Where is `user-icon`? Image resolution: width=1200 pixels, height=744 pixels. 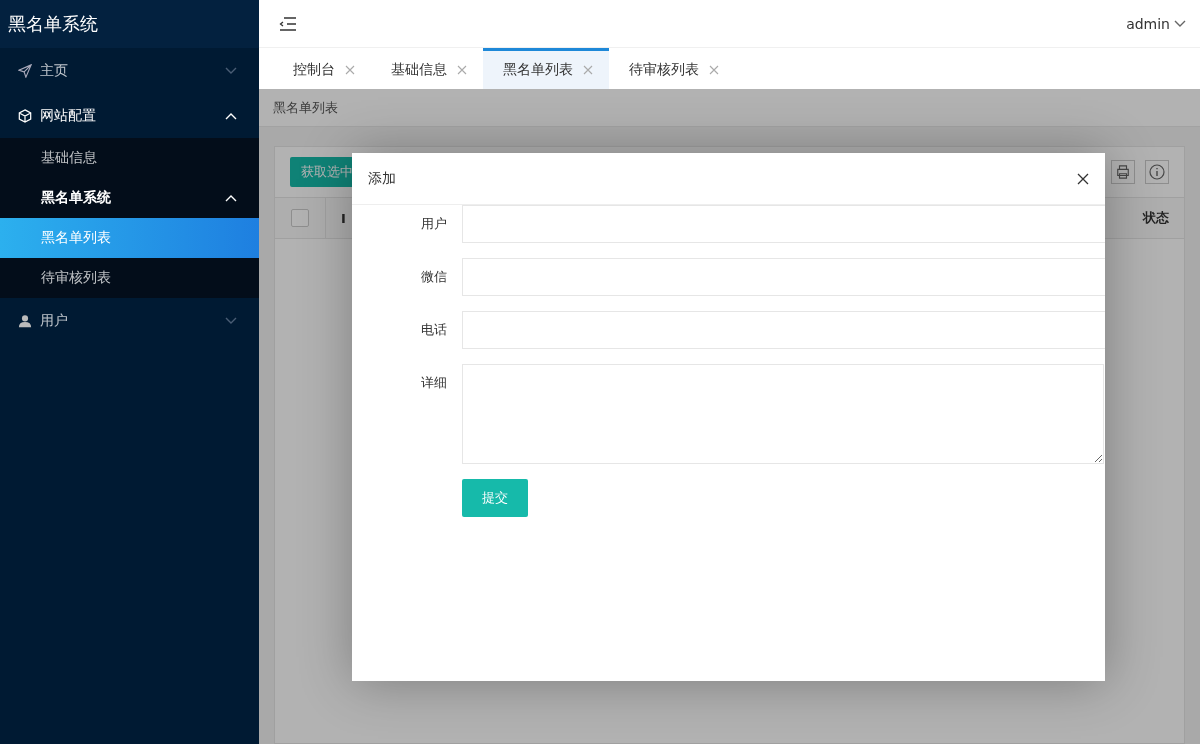
user-icon is located at coordinates (25, 320).